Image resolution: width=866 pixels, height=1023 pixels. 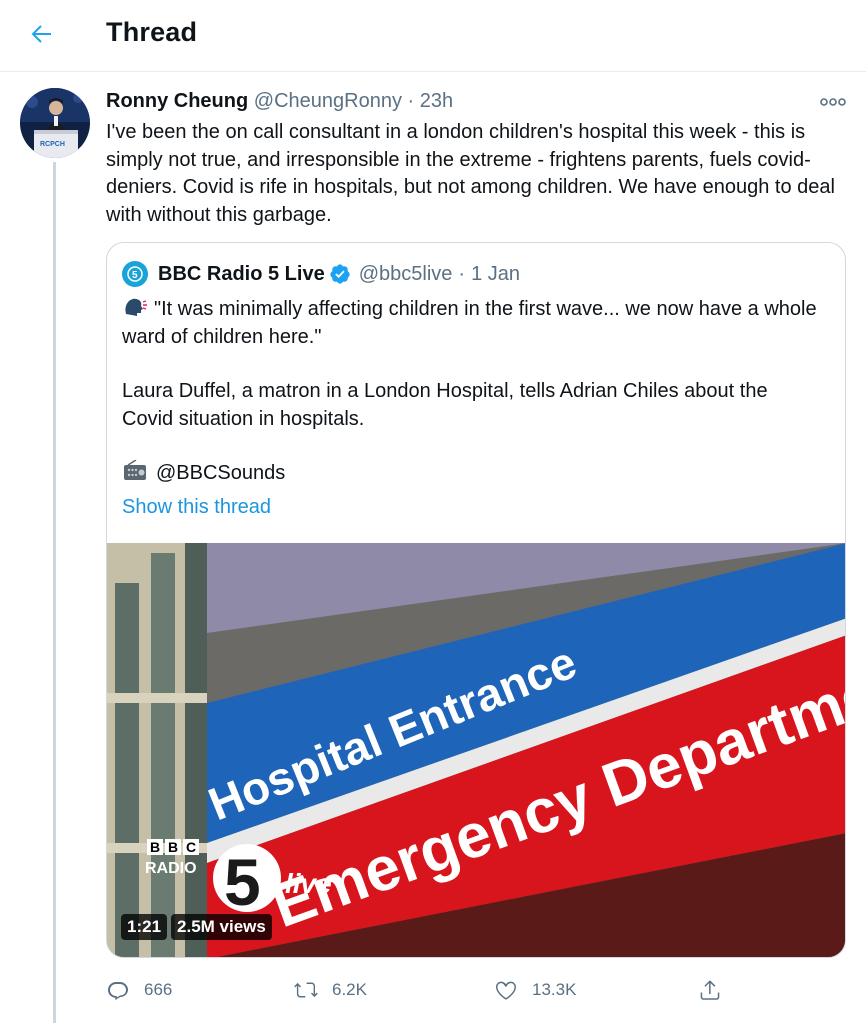 I want to click on author-name: Ronny Cheung, so click(x=177, y=101).